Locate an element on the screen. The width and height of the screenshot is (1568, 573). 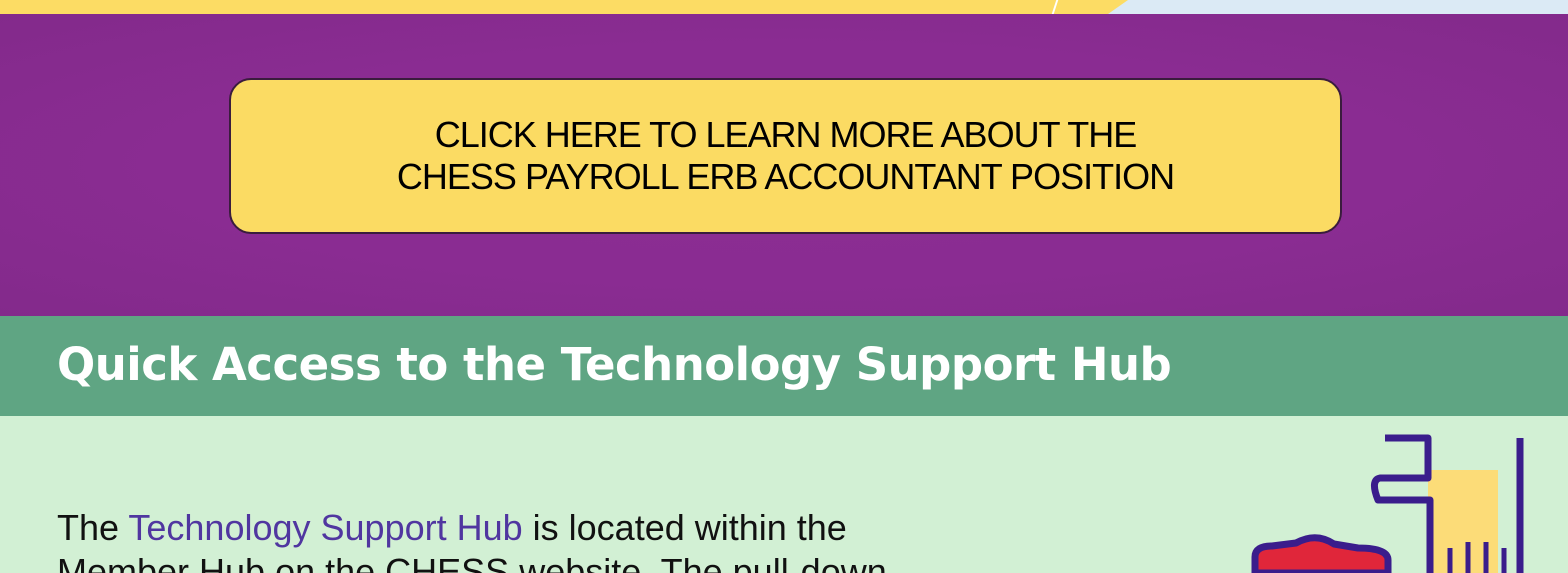
cta-line-1: CLICK HERE TO LEARN MORE ABOUT THE is located at coordinates (786, 134).